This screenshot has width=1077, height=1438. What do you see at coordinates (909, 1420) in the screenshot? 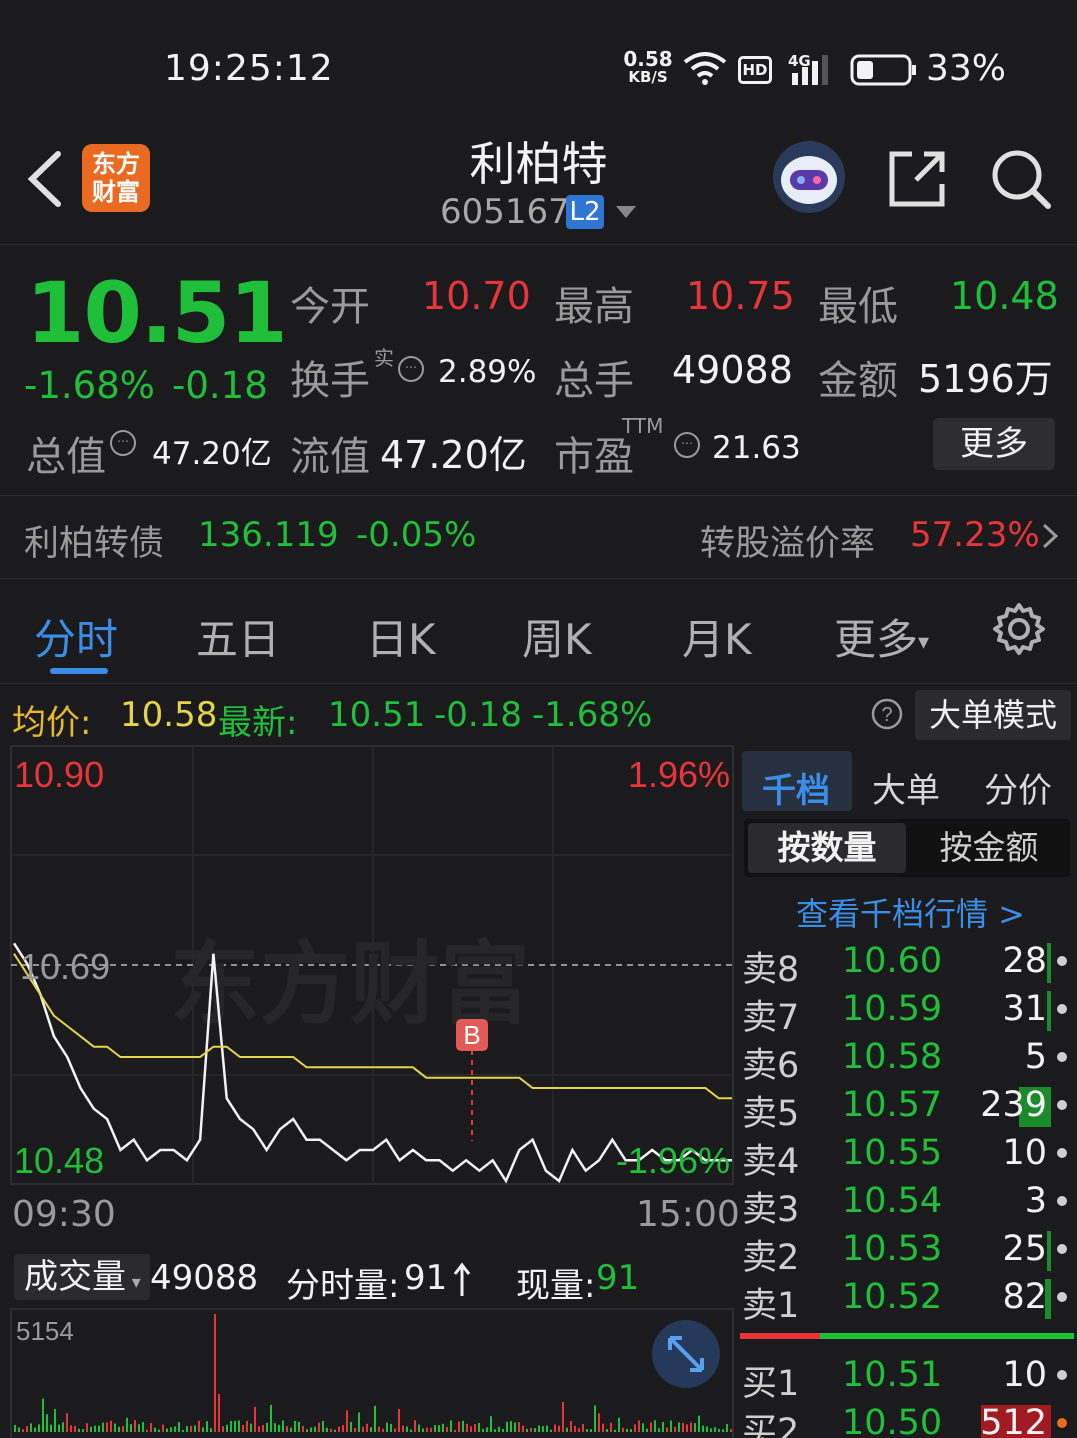
I see `bid-row-2: 买2 10.50 512` at bounding box center [909, 1420].